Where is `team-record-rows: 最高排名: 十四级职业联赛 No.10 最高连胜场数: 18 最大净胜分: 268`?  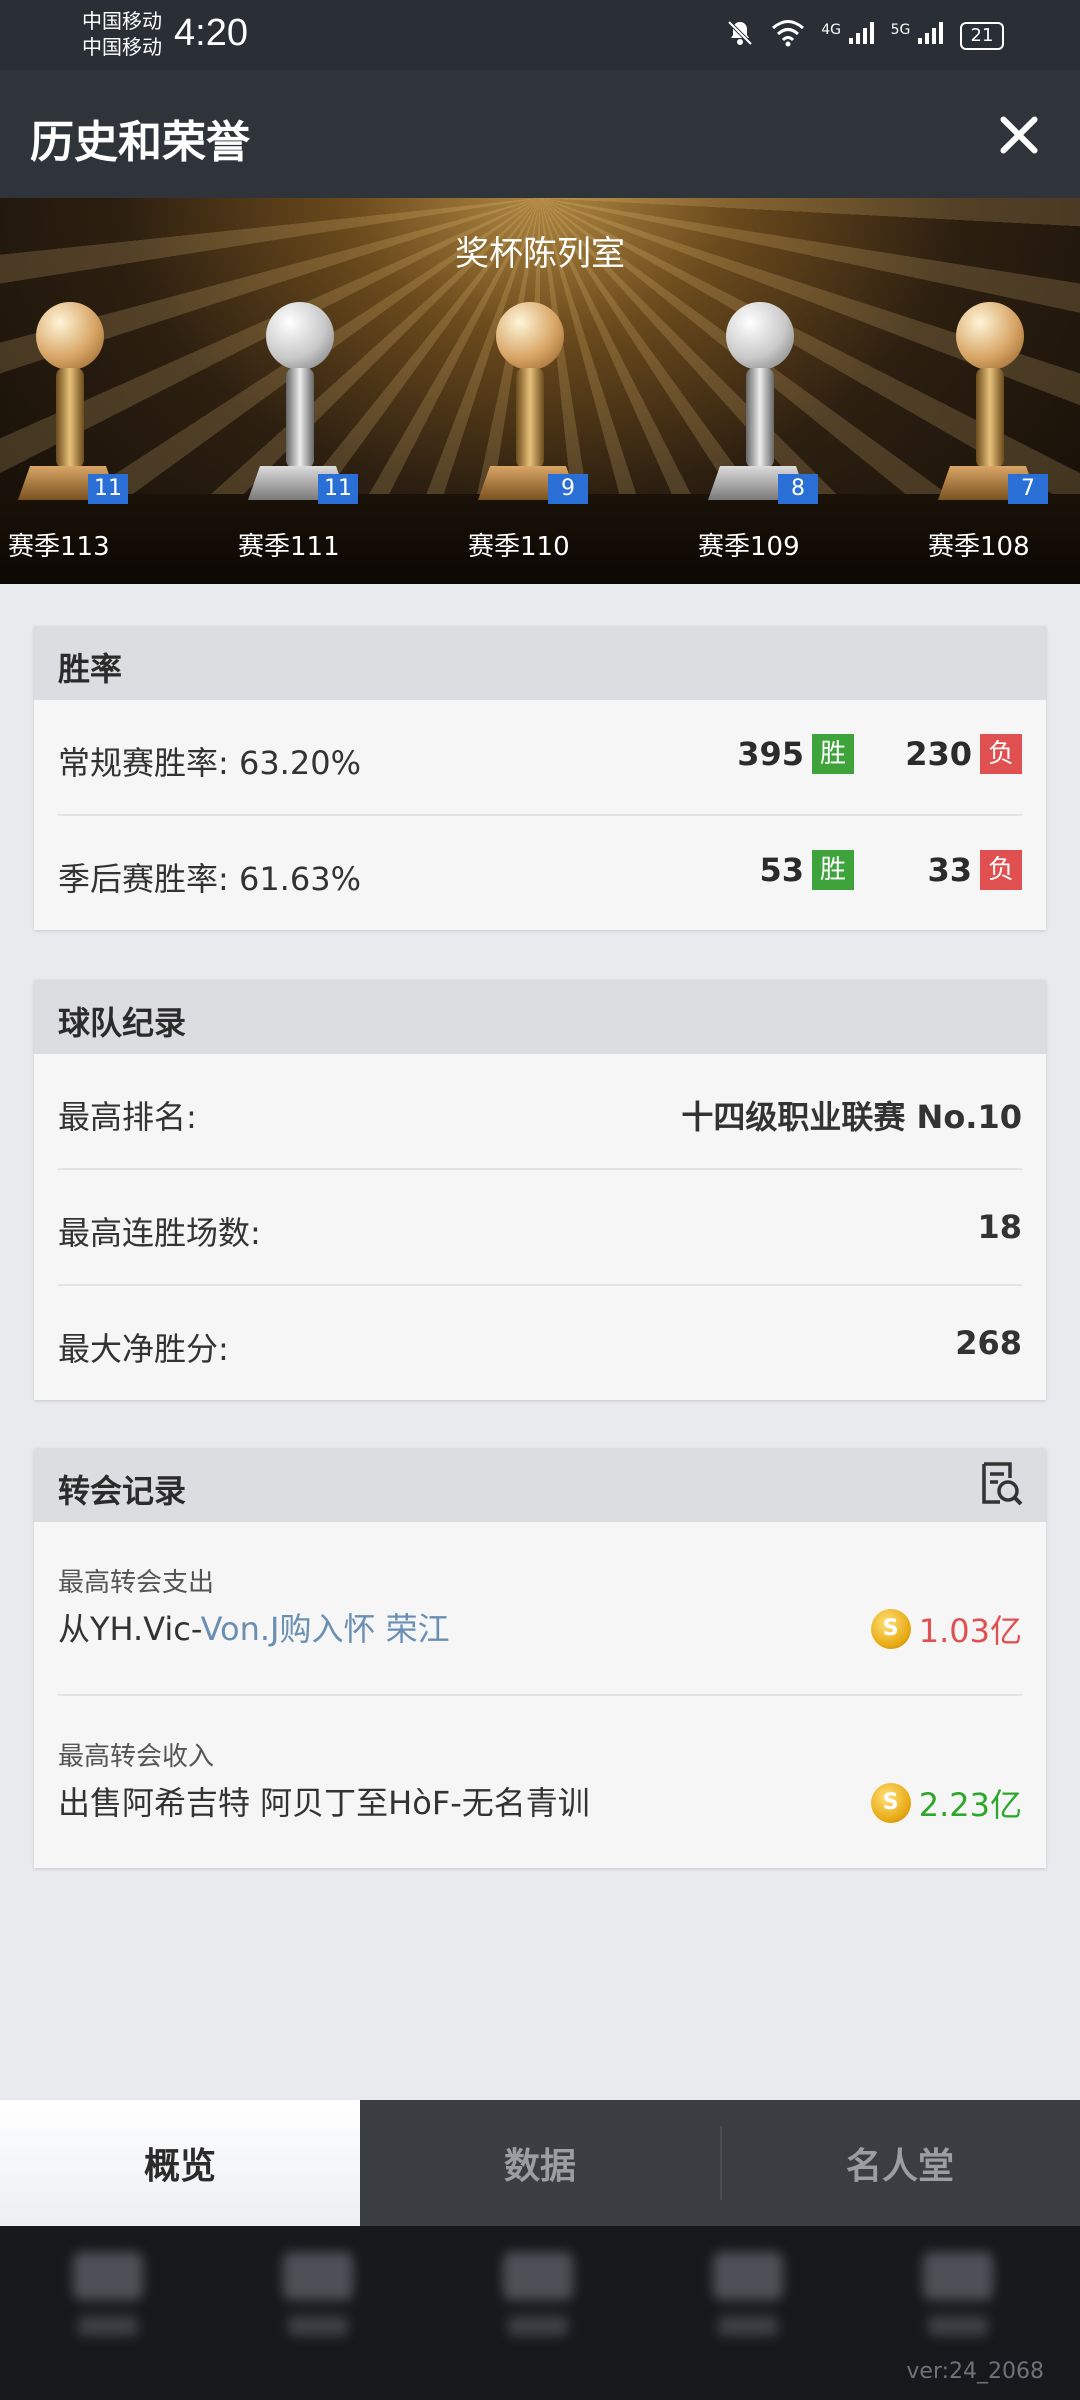 team-record-rows: 最高排名: 十四级职业联赛 No.10 最高连胜场数: 18 最大净胜分: 268 is located at coordinates (540, 1227).